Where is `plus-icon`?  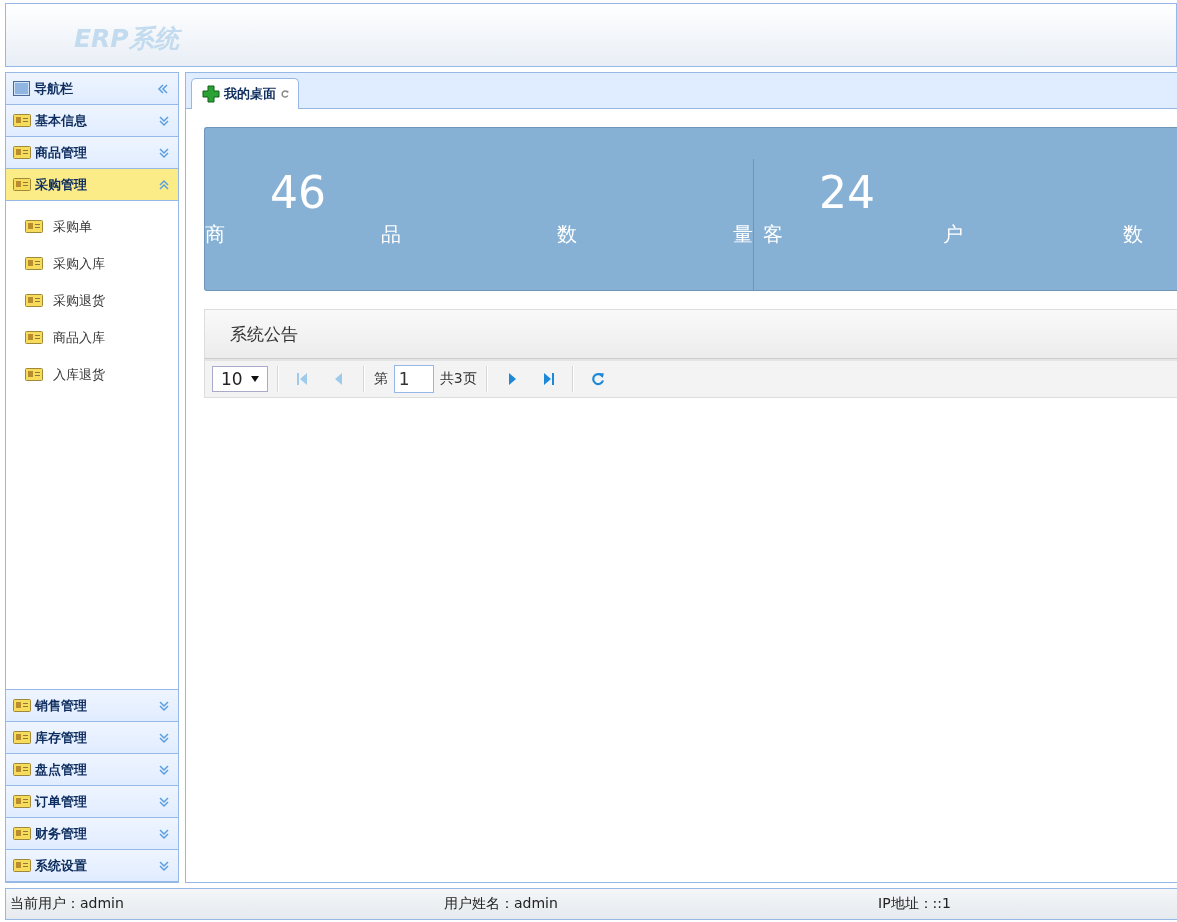
plus-icon is located at coordinates (211, 94).